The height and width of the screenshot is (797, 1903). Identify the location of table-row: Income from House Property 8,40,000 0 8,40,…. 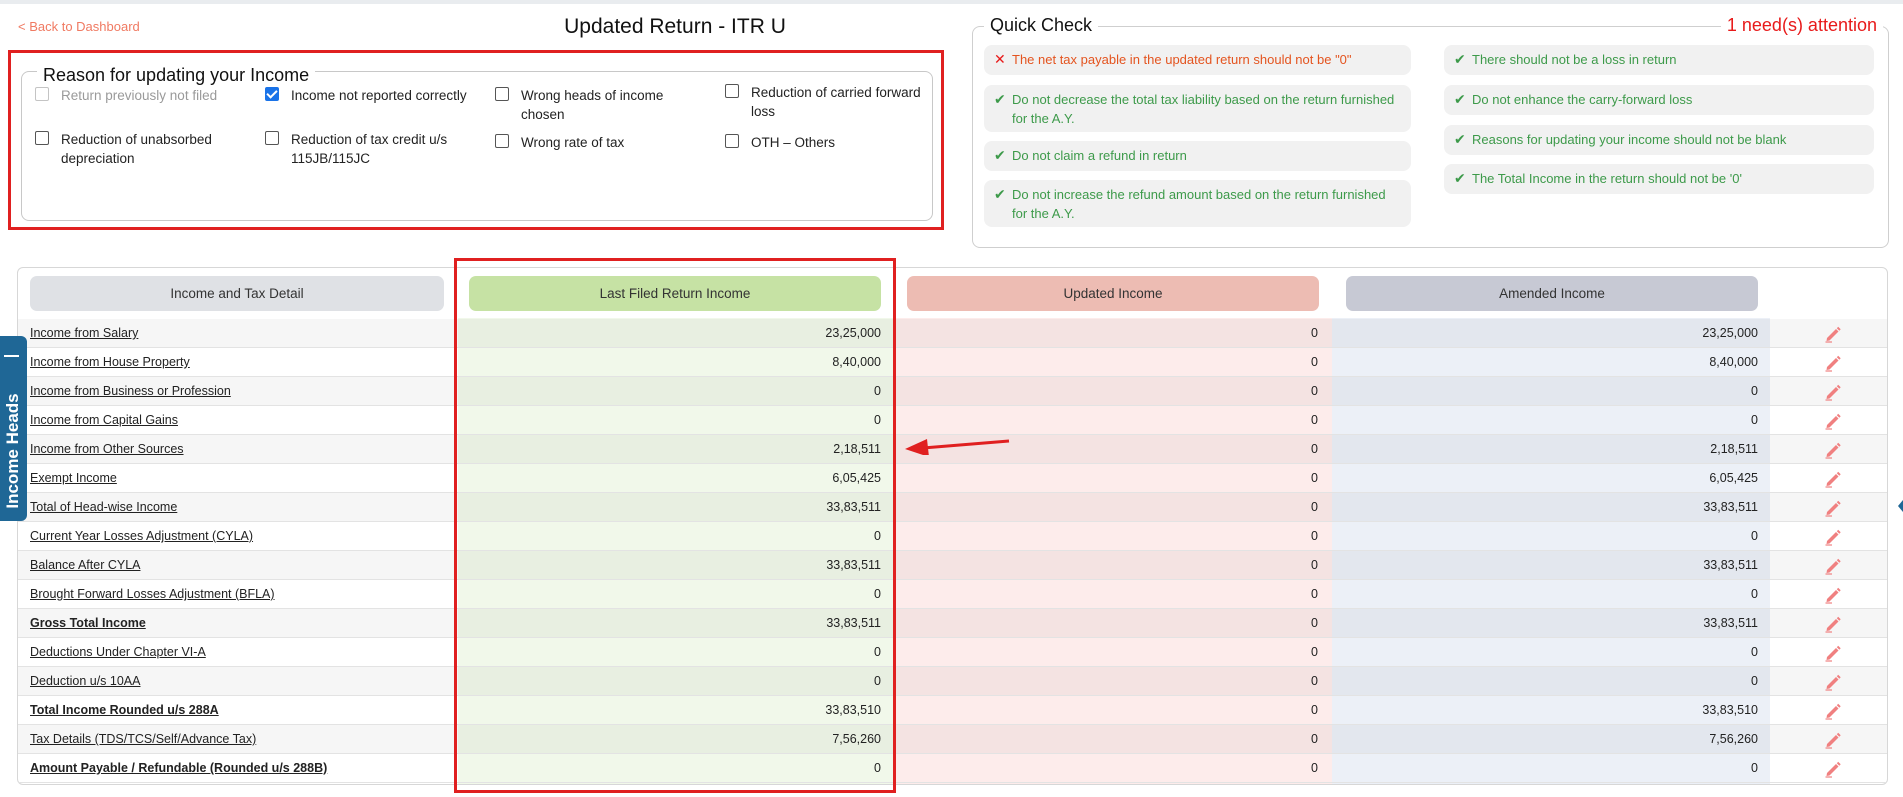
(952, 362).